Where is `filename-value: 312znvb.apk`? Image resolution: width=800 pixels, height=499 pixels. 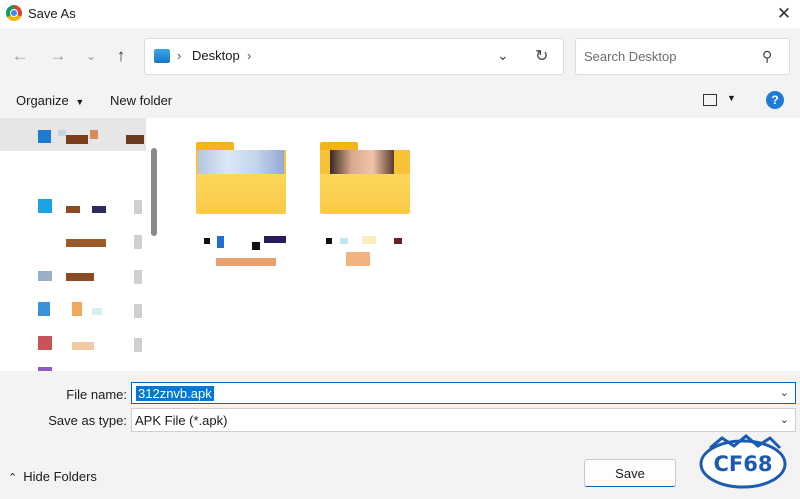 filename-value: 312znvb.apk is located at coordinates (175, 393).